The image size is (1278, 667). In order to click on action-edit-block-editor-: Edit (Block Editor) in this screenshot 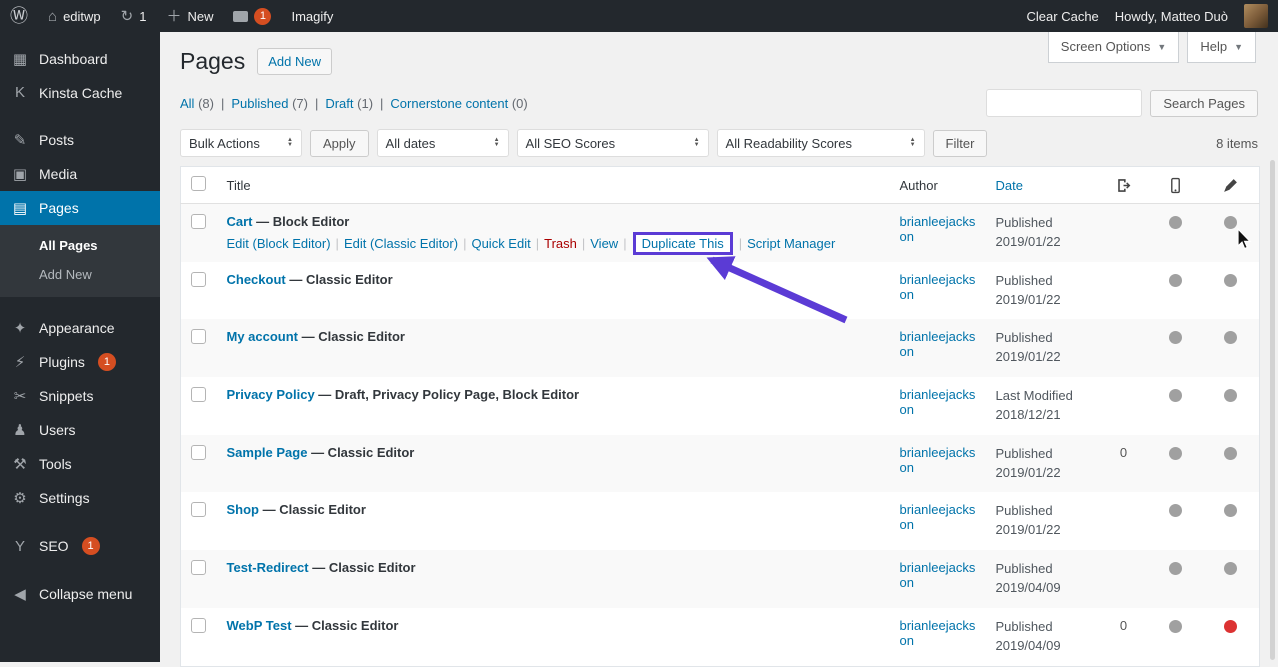, I will do `click(279, 243)`.